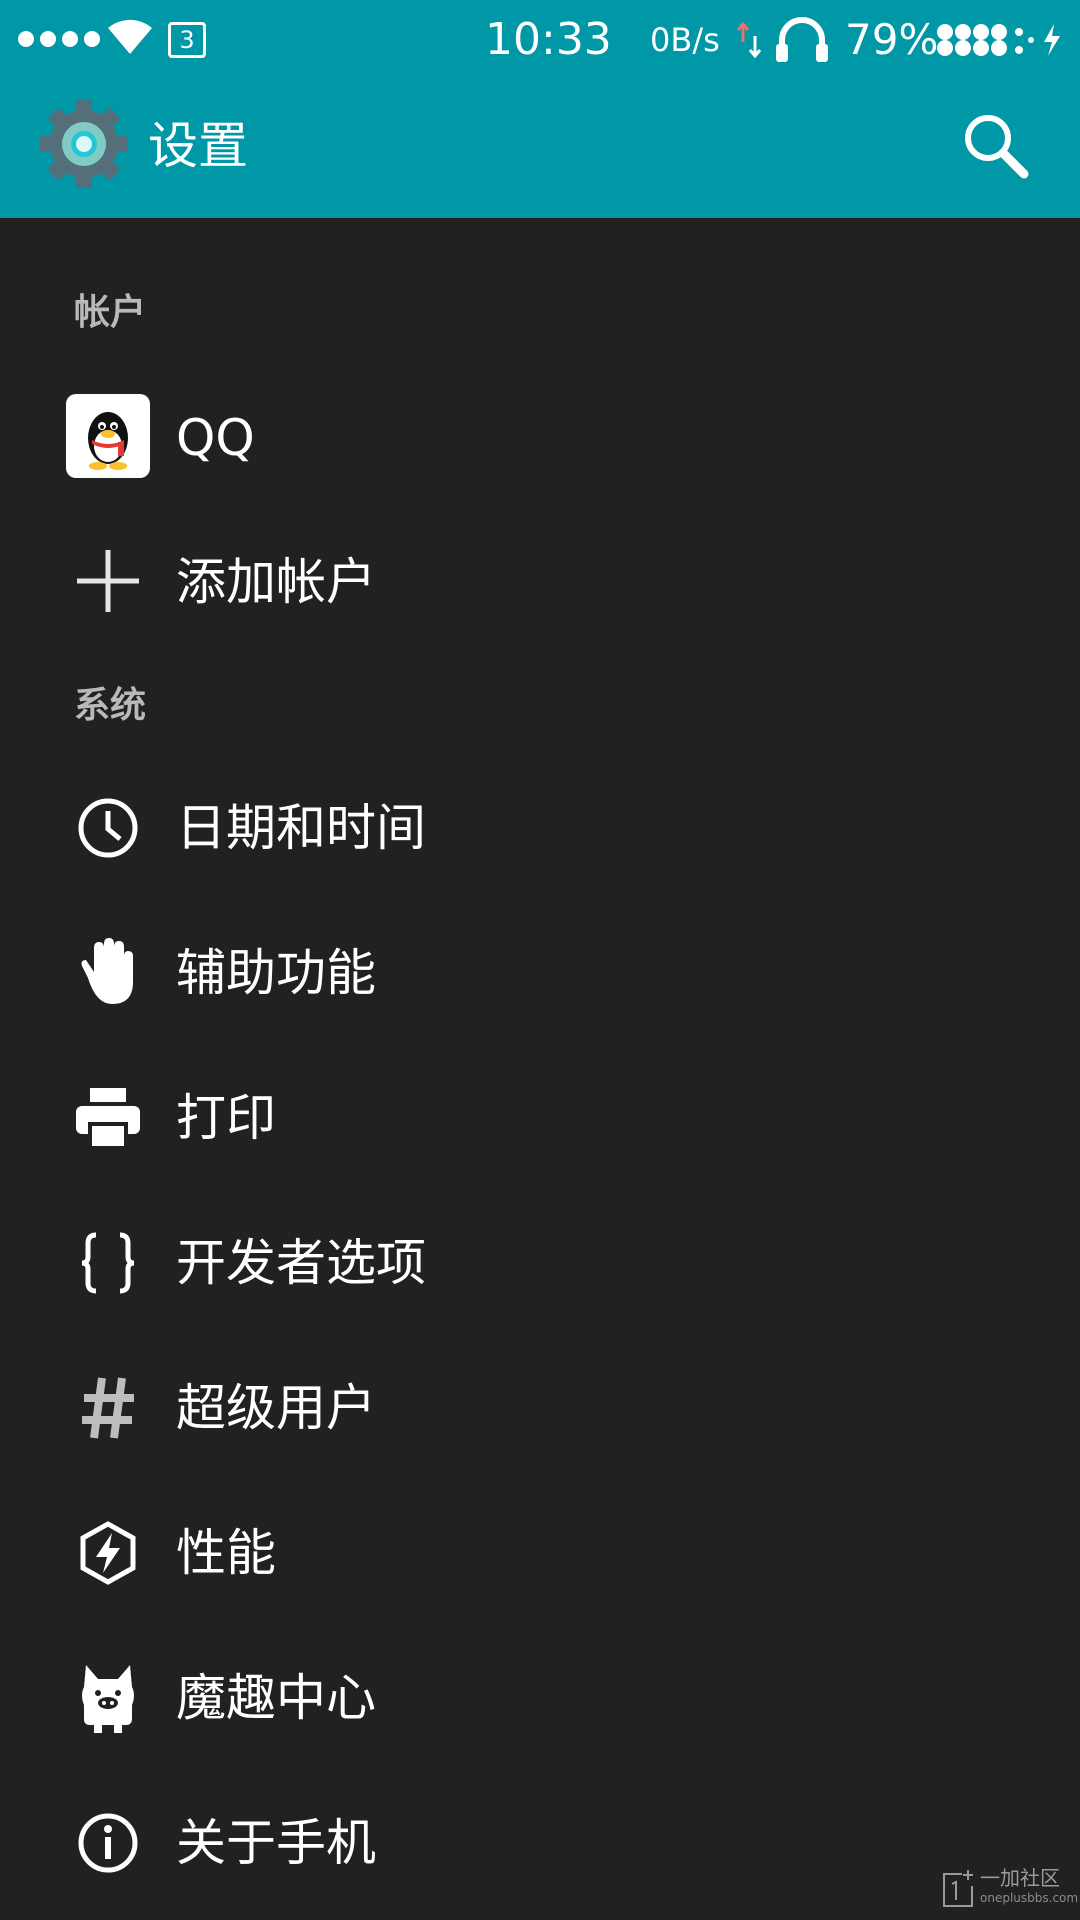  I want to click on sim-slot-badge: 3, so click(187, 40).